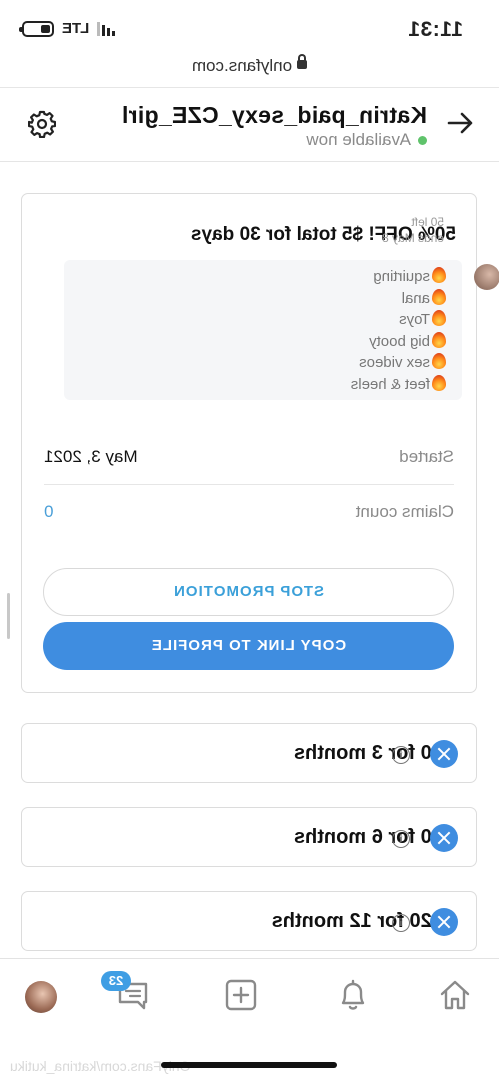  What do you see at coordinates (428, 222) in the screenshot?
I see `promotion-remaining: 50 left` at bounding box center [428, 222].